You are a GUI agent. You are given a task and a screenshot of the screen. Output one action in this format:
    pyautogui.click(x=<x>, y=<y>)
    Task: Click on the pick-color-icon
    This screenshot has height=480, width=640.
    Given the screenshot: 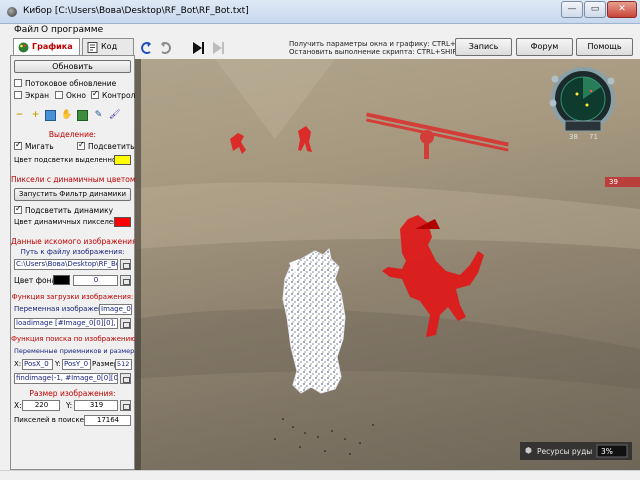 What is the action you would take?
    pyautogui.click(x=125, y=280)
    